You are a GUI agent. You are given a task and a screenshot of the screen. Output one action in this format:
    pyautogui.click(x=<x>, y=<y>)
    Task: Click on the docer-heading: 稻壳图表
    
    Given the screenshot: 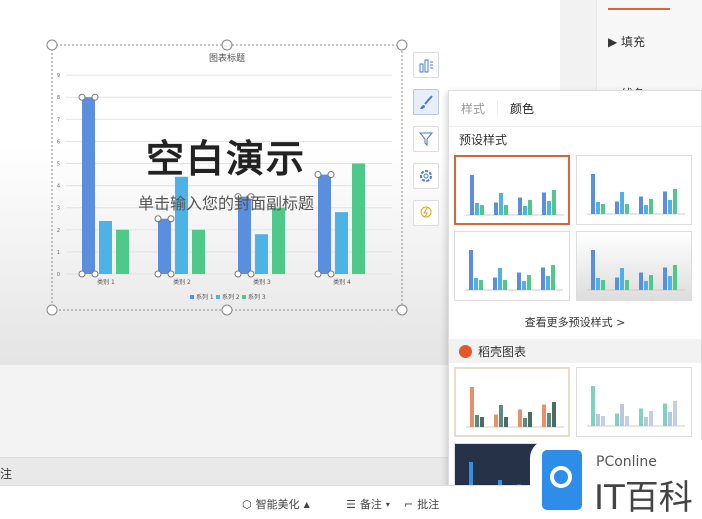 What is the action you would take?
    pyautogui.click(x=575, y=351)
    